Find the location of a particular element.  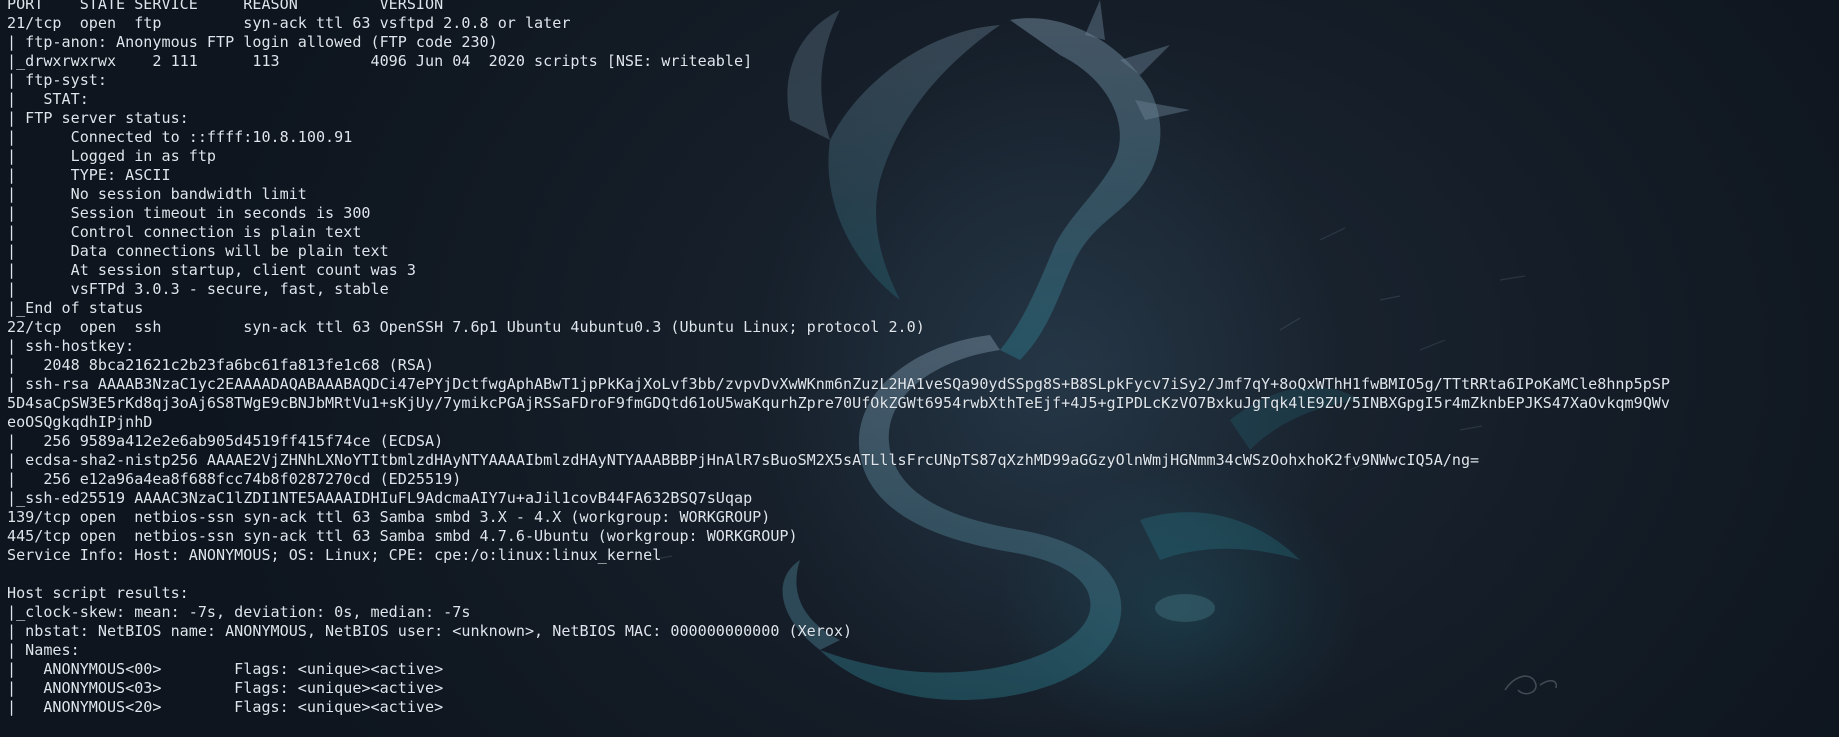

terminal-line: | ssh-hostkey: is located at coordinates (75, 346).